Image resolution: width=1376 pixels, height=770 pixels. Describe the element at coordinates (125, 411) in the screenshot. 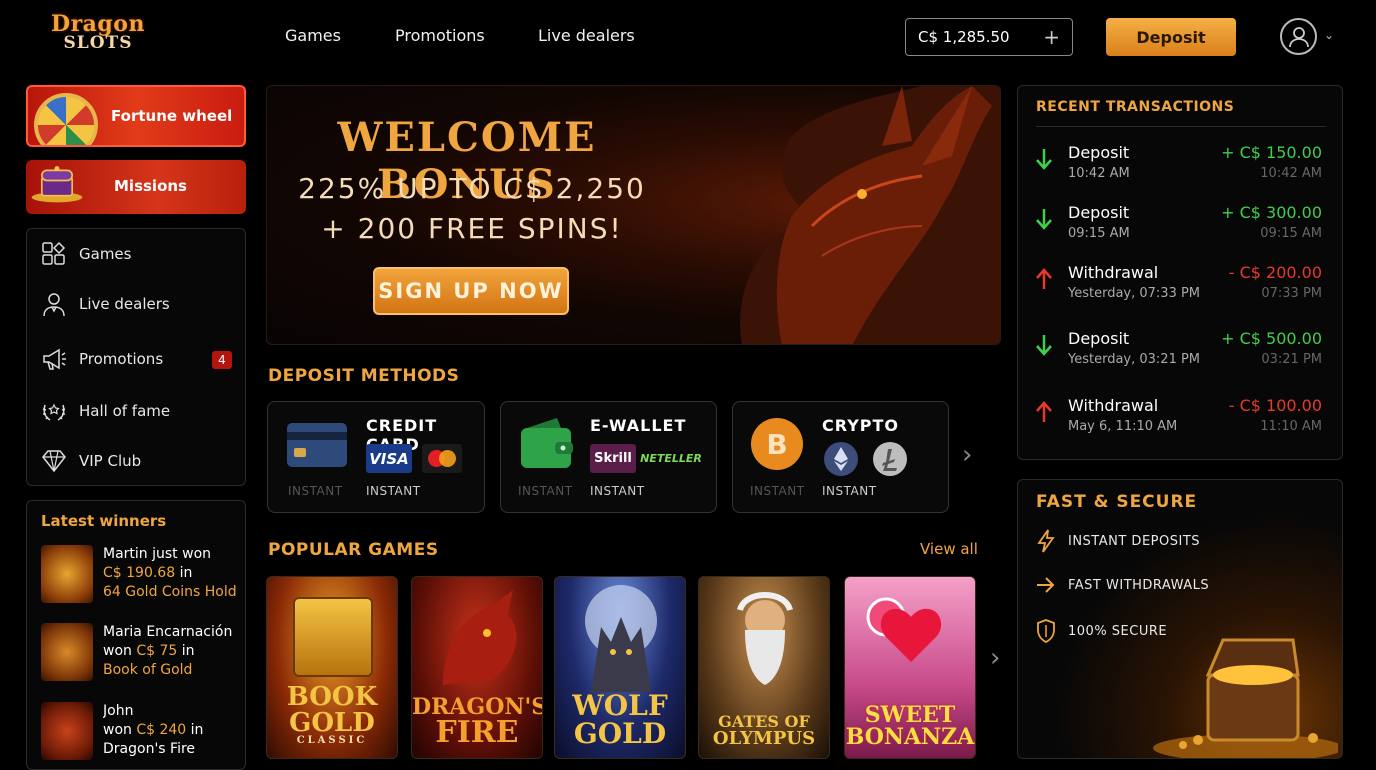

I see `sidebar-item-label: Hall of fame` at that location.